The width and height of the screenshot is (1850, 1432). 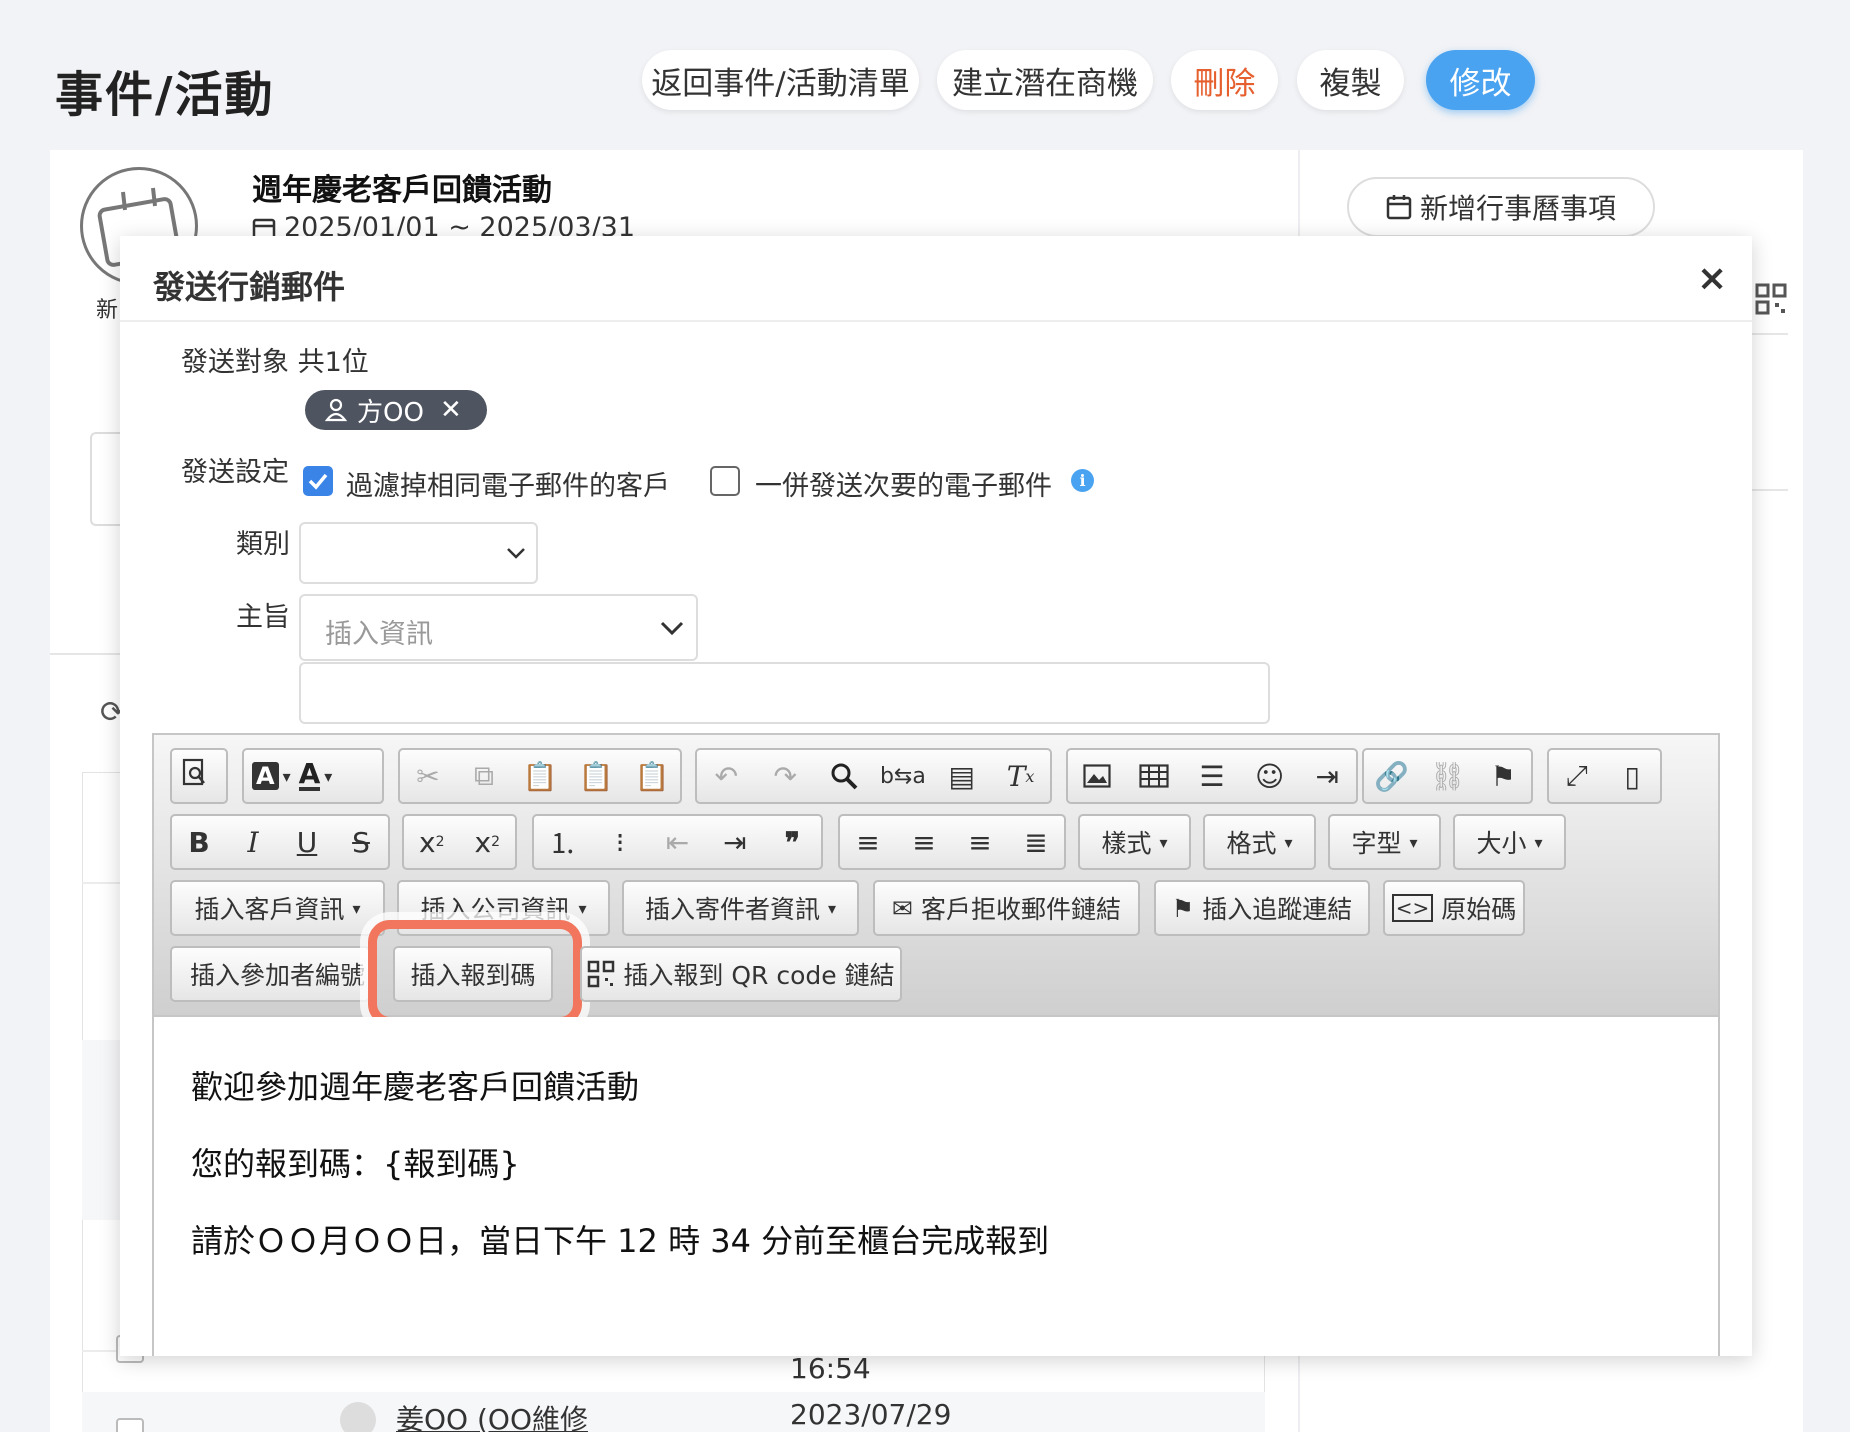 I want to click on insert-participant-number-button: 插入參加者編號, so click(x=270, y=974).